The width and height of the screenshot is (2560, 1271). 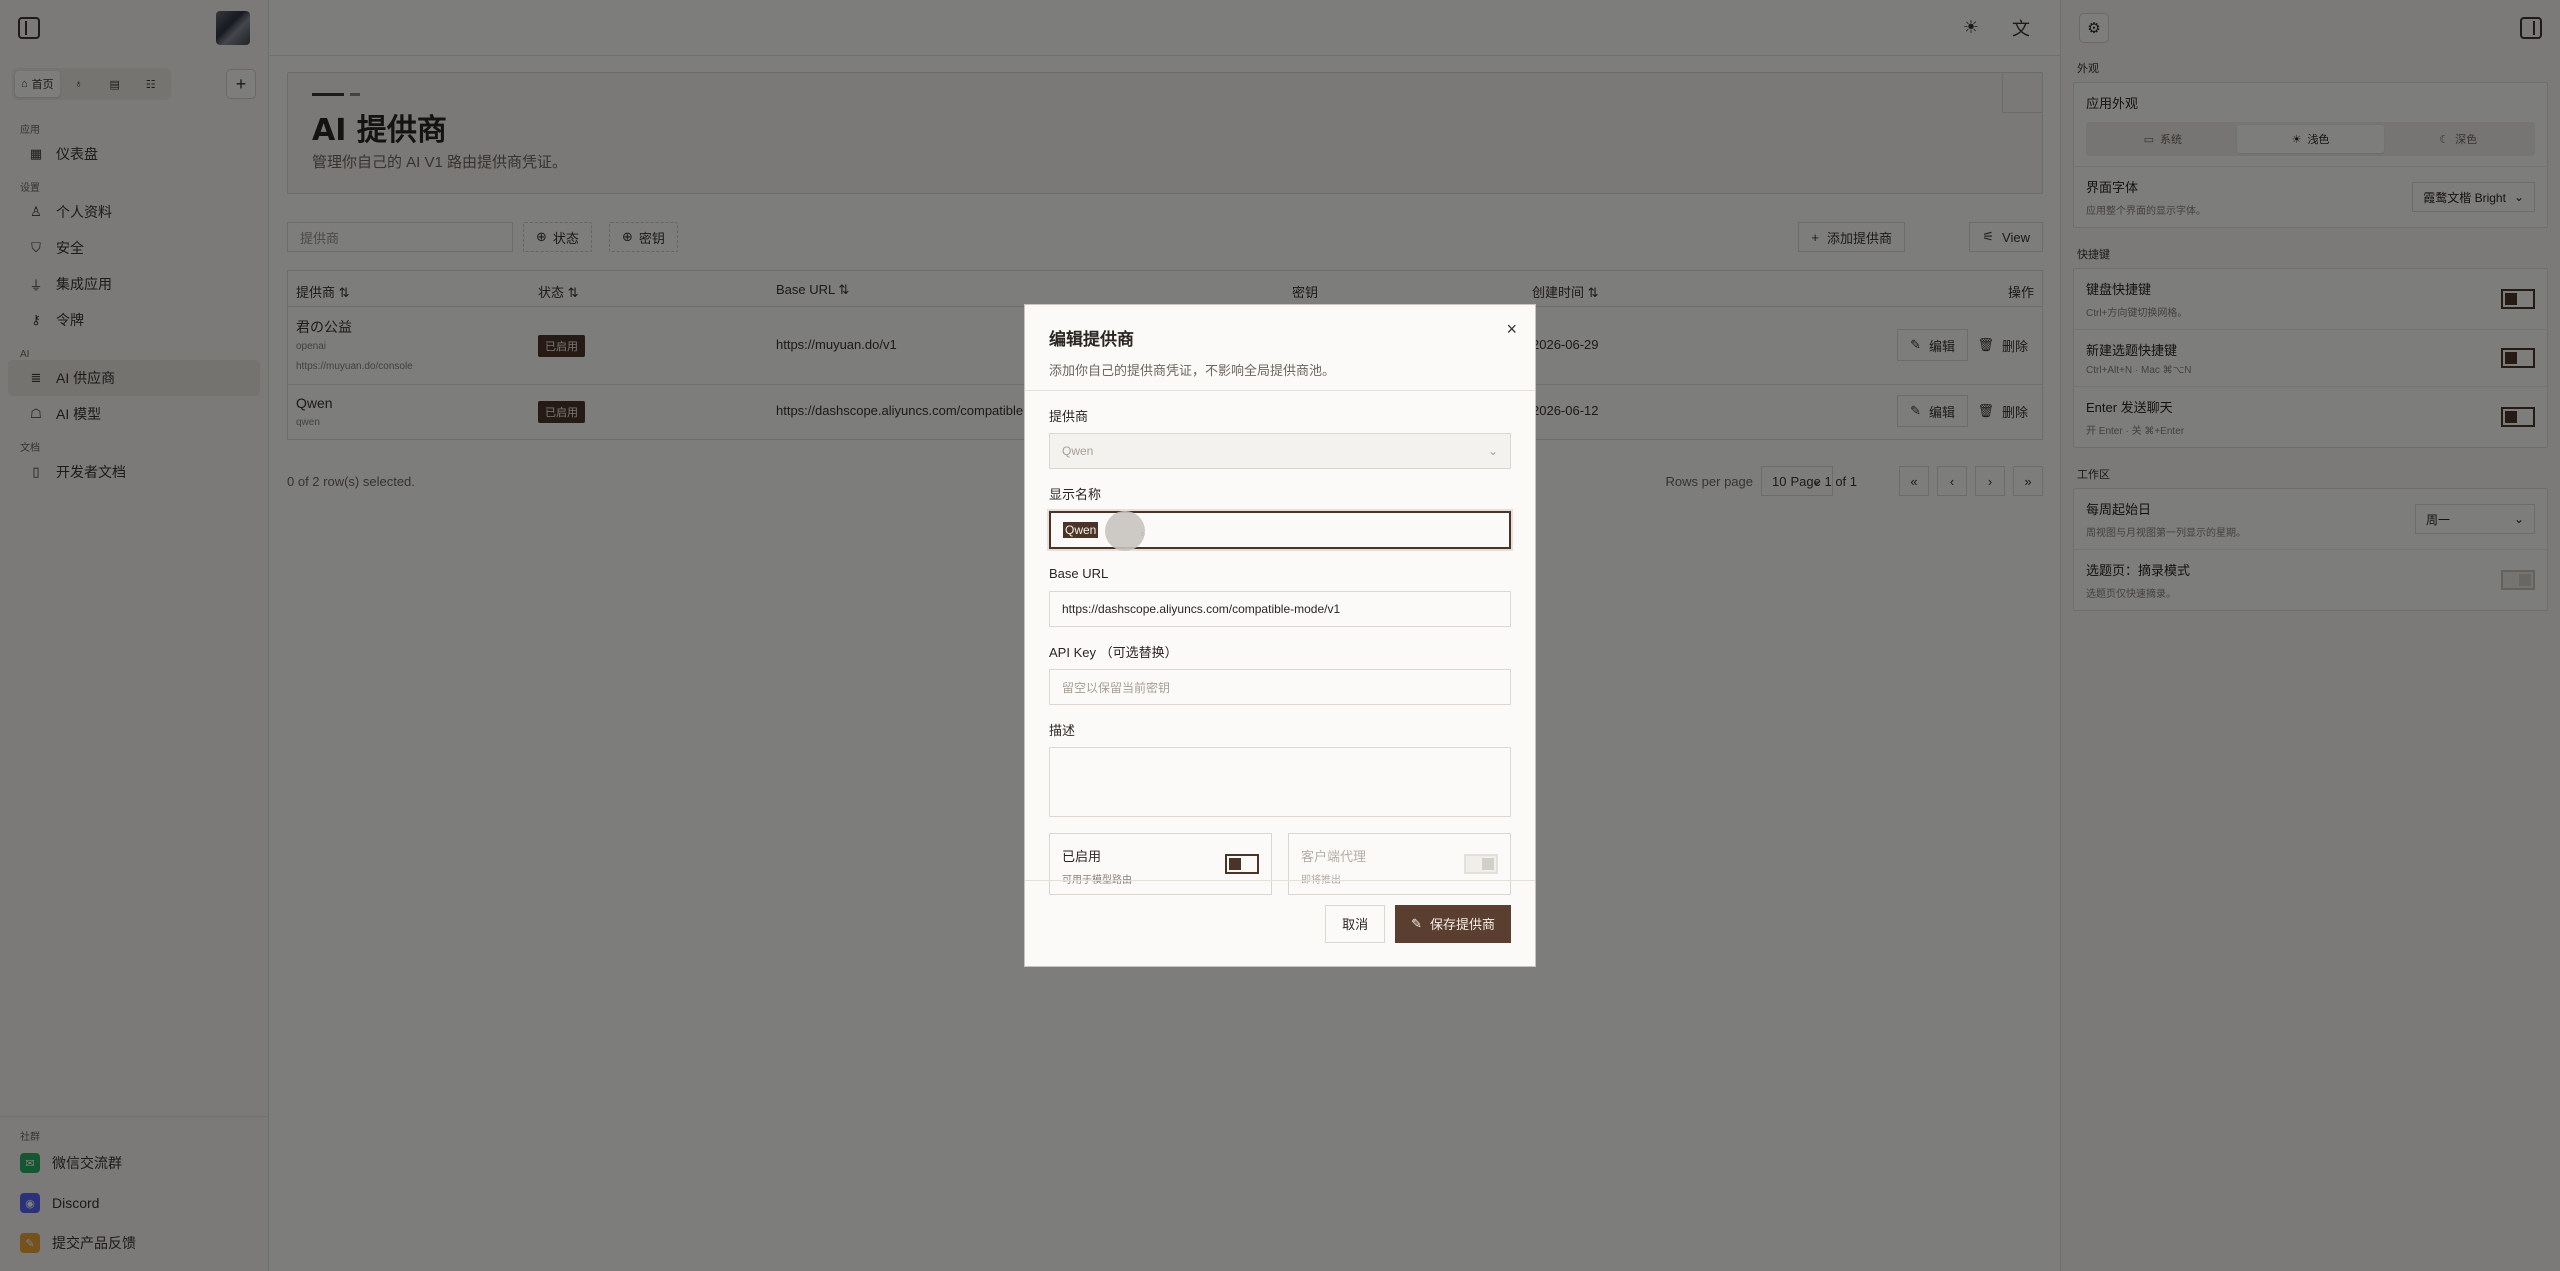 What do you see at coordinates (1078, 451) in the screenshot?
I see `provider-select-value: Qwen` at bounding box center [1078, 451].